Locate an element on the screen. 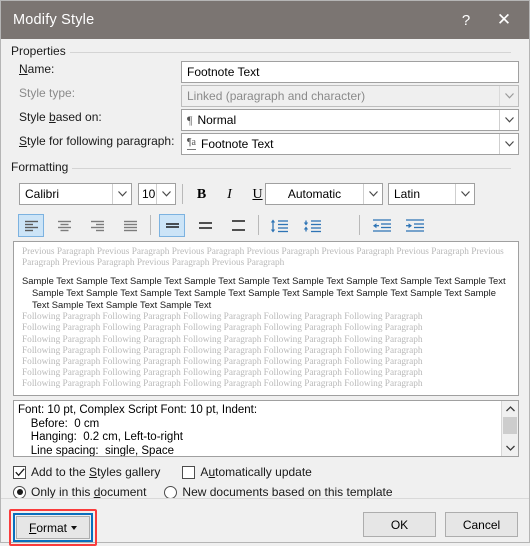 The height and width of the screenshot is (546, 530). style-type-dropdown: Linked (paragraph and character) is located at coordinates (350, 96).